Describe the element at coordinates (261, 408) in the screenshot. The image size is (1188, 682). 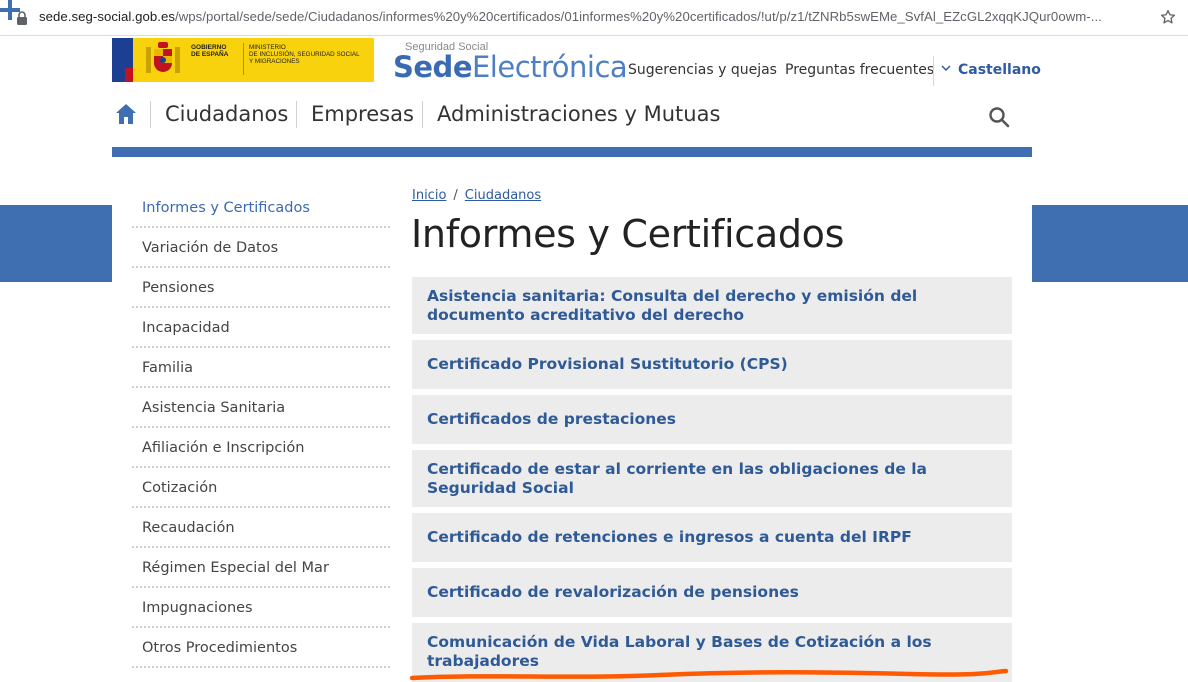
I see `sidebar-item-asistencia: Asistencia Sanitaria` at that location.